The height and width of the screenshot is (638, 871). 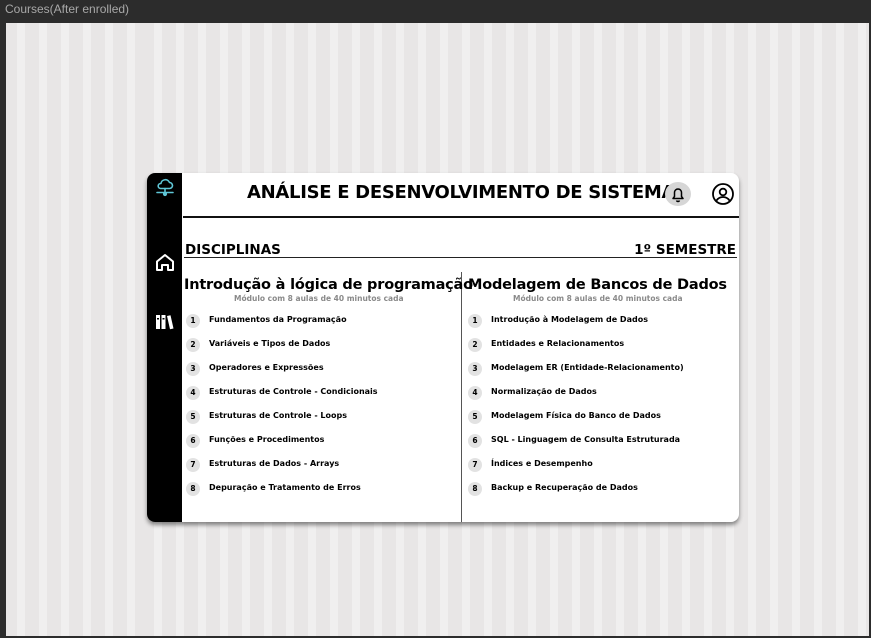 I want to click on lesson-label: Operadores e Expressões, so click(x=266, y=367).